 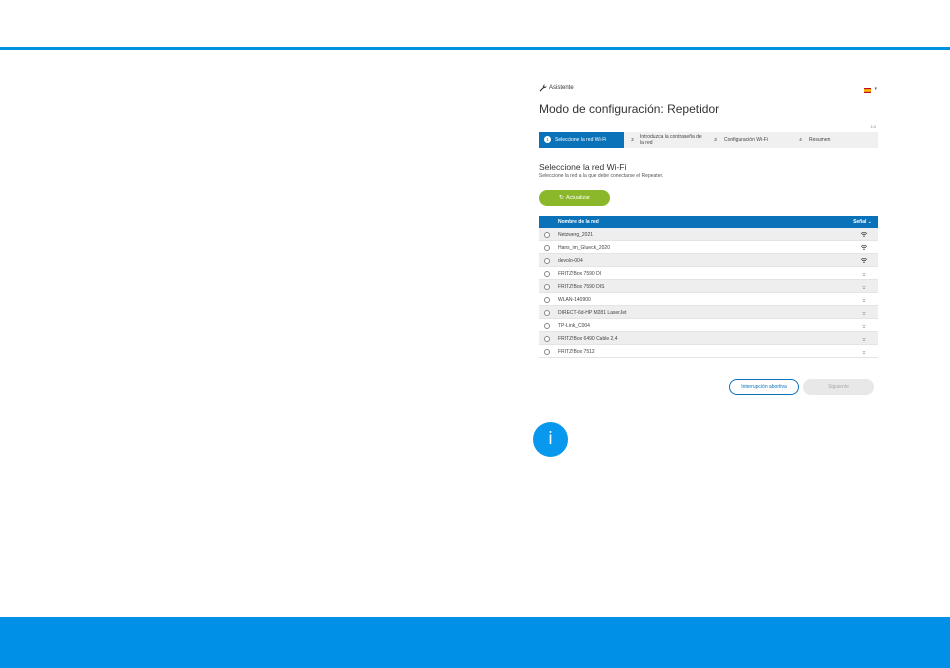 What do you see at coordinates (800, 139) in the screenshot?
I see `step-number: 4` at bounding box center [800, 139].